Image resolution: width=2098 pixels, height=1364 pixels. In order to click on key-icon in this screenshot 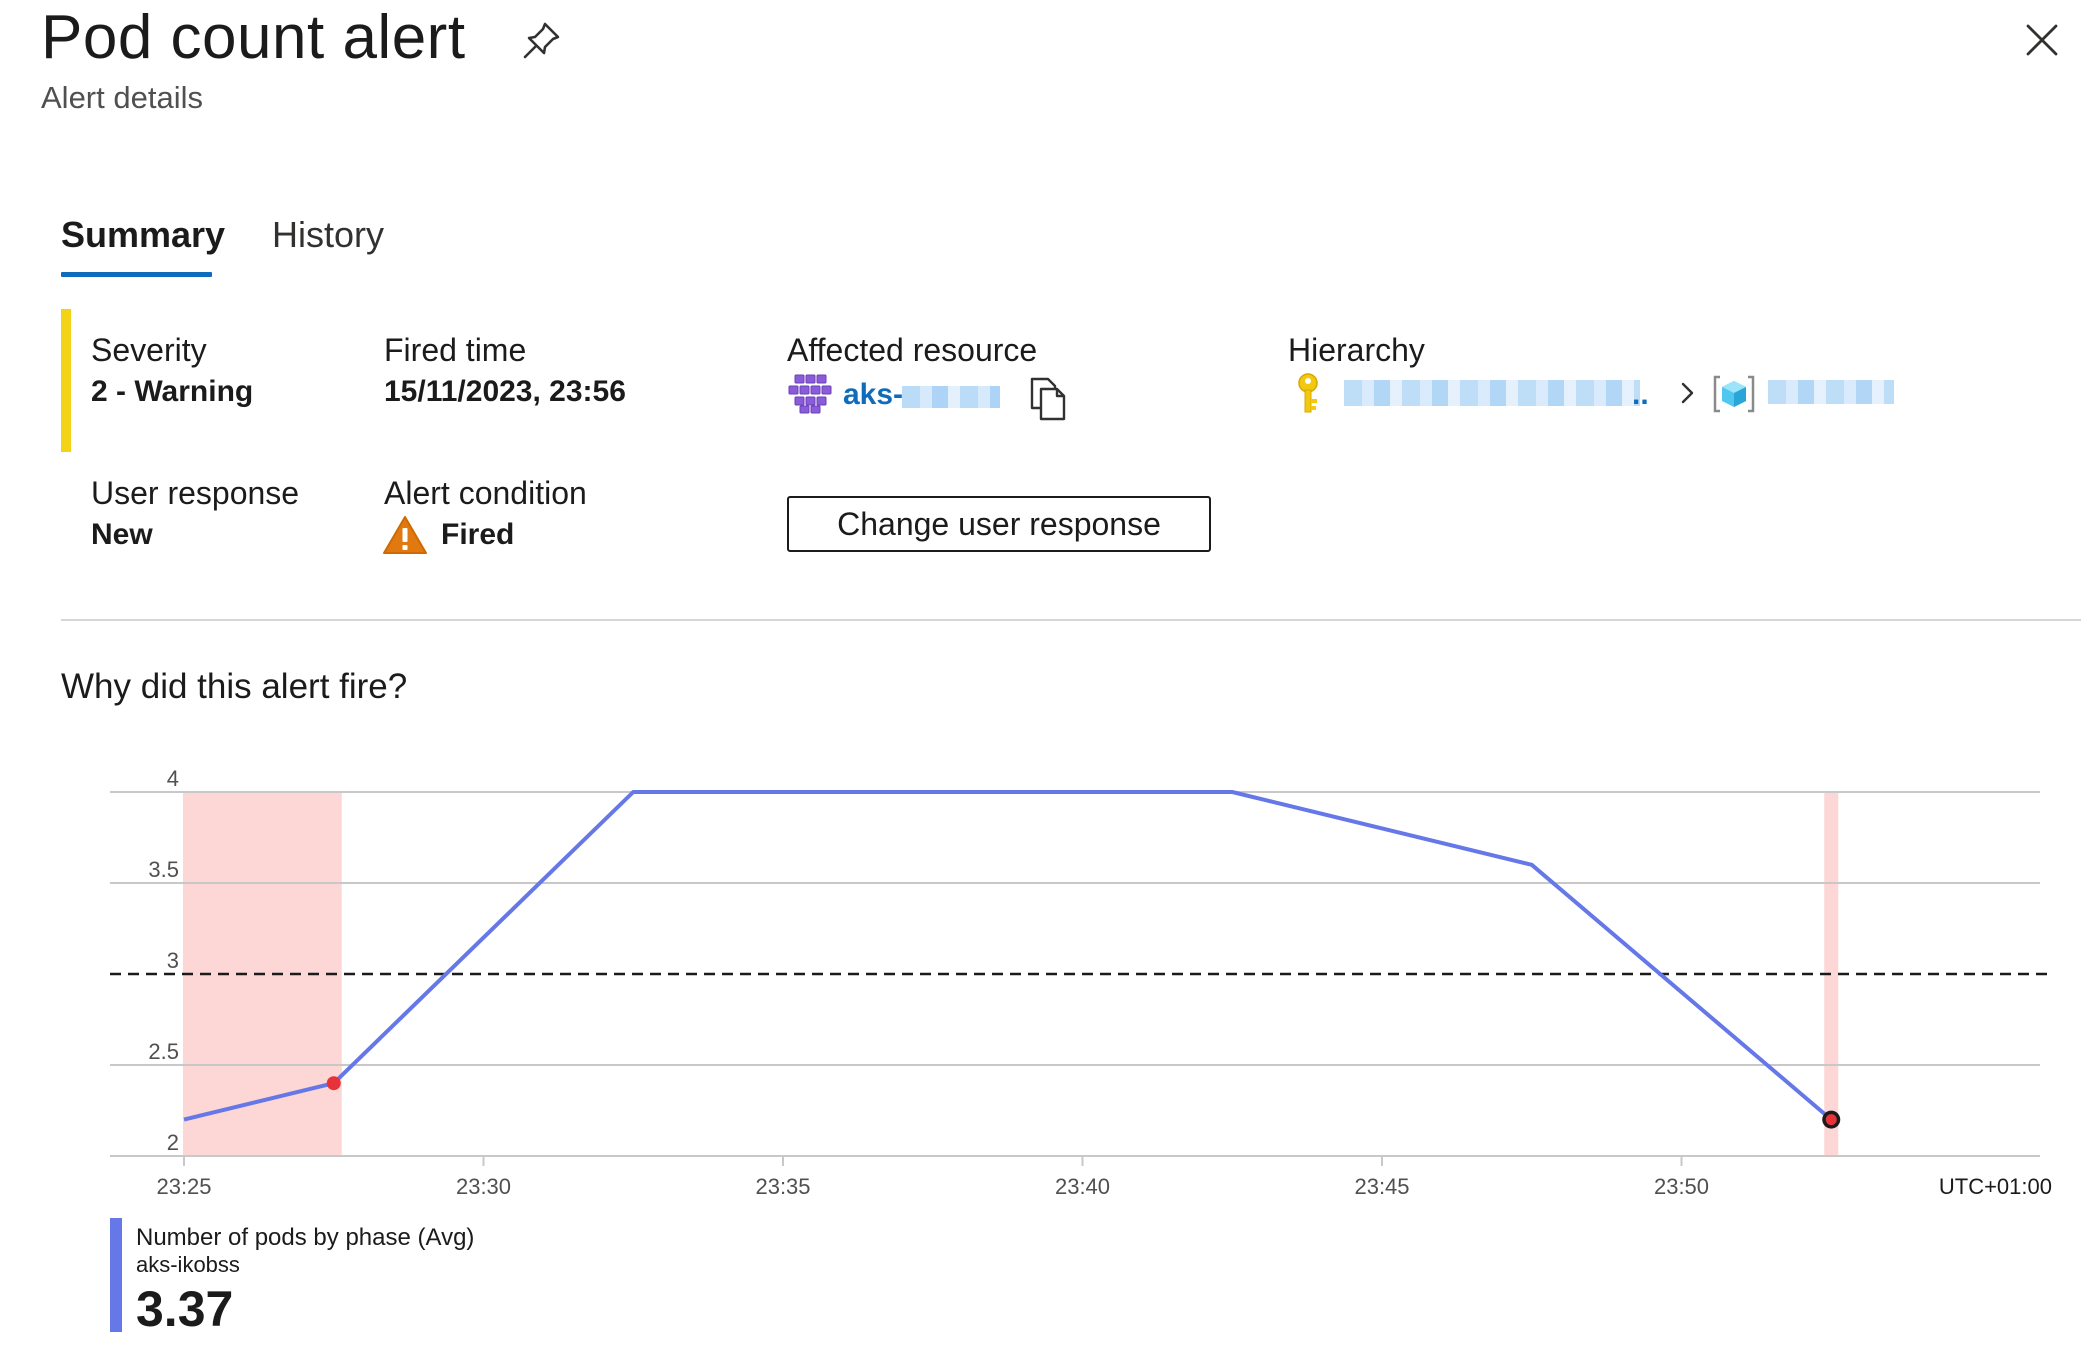, I will do `click(1309, 395)`.